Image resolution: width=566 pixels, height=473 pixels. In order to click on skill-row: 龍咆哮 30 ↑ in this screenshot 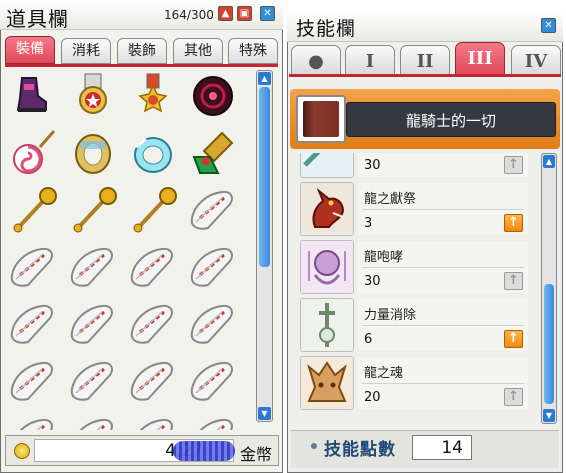, I will do `click(415, 268)`.